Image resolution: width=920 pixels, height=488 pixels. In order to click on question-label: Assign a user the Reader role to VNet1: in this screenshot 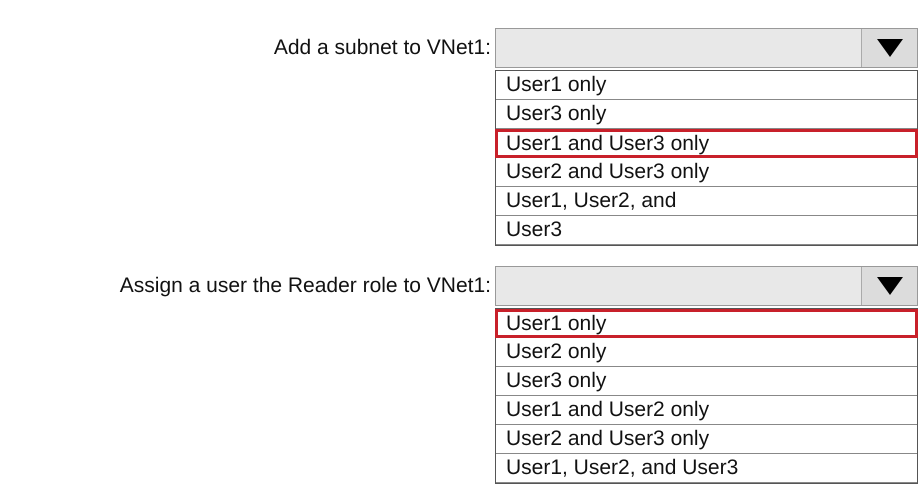, I will do `click(305, 286)`.